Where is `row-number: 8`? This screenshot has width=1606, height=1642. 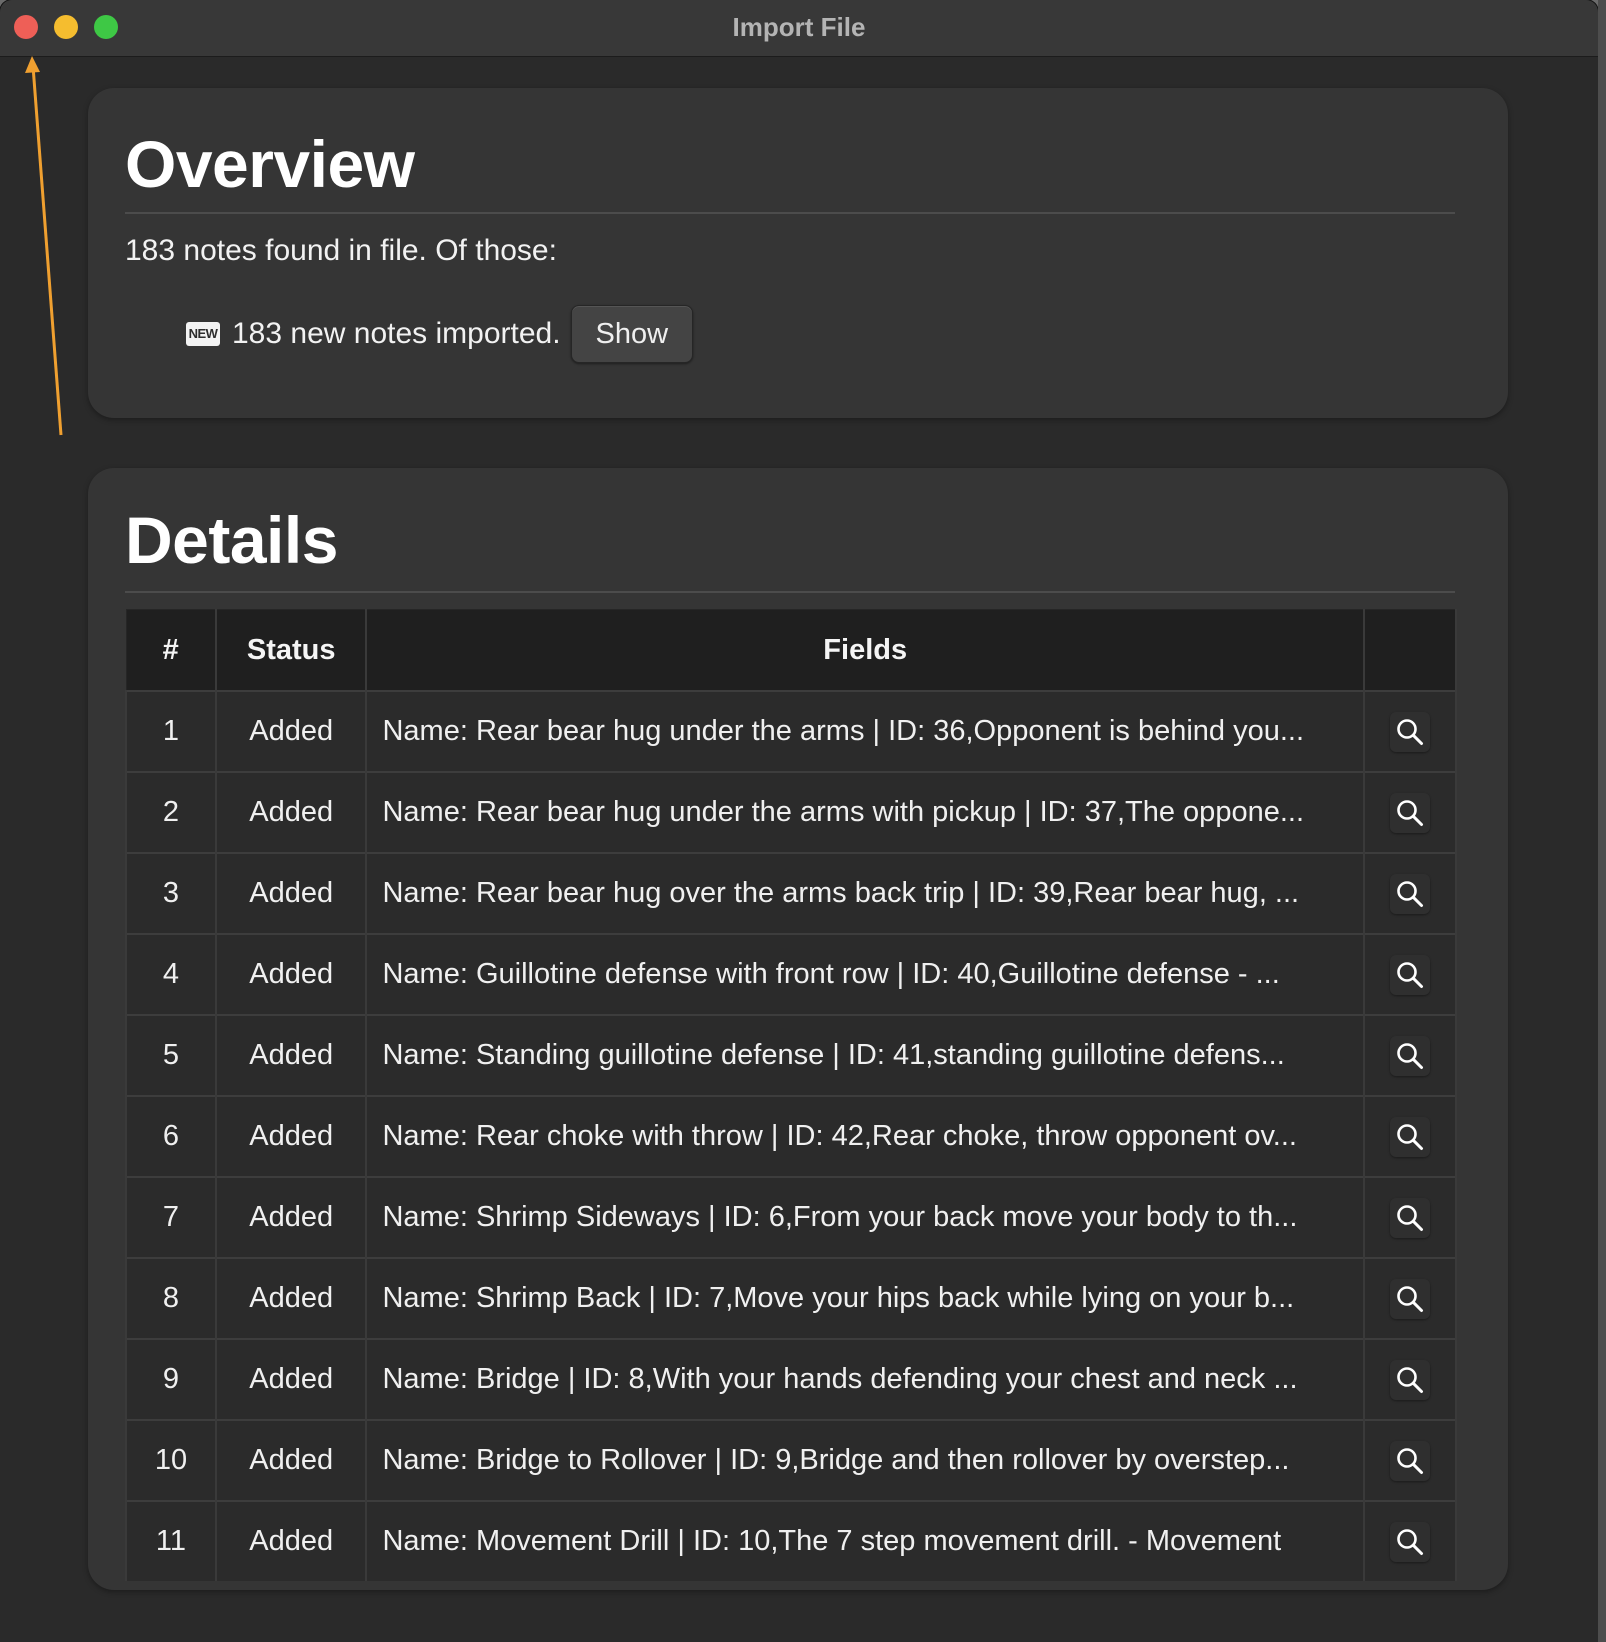 row-number: 8 is located at coordinates (171, 1298).